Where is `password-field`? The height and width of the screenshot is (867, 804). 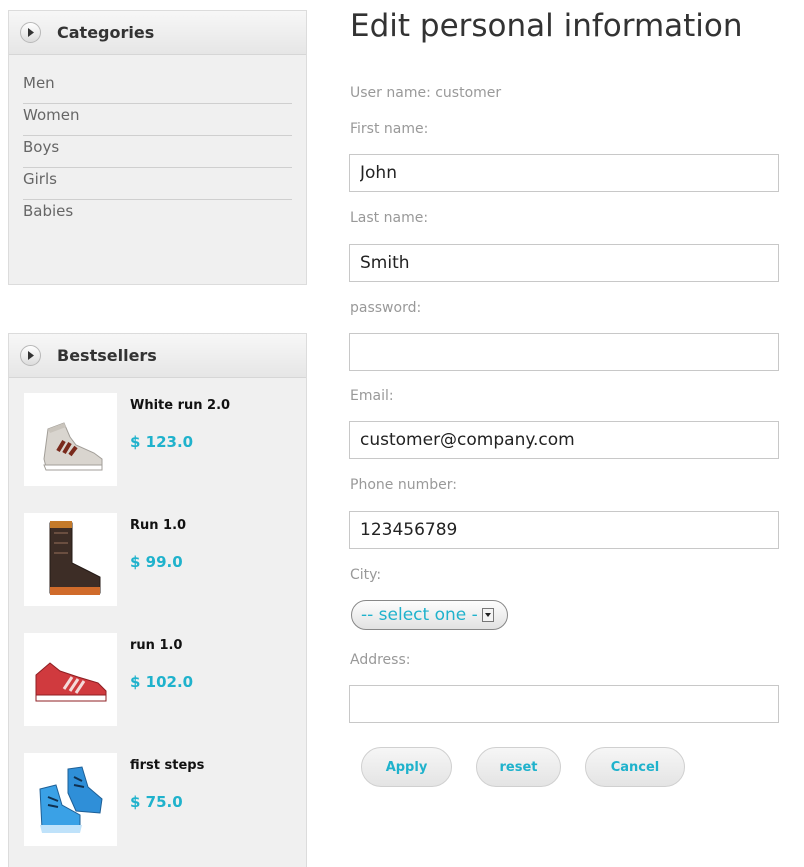
password-field is located at coordinates (564, 352).